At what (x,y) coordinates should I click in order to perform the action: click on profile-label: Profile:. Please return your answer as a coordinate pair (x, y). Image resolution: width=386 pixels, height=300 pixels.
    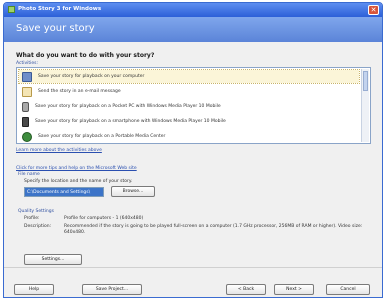
    Looking at the image, I should click on (32, 218).